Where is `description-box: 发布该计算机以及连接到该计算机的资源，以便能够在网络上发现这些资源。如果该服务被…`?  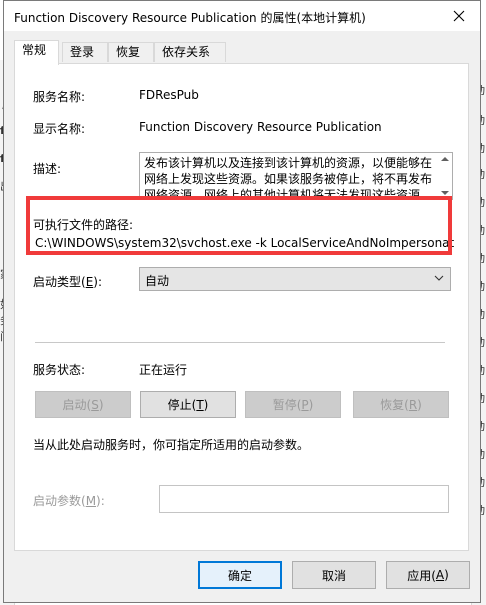
description-box: 发布该计算机以及连接到该计算机的资源，以便能够在网络上发现这些资源。如果该服务被… is located at coordinates (296, 176).